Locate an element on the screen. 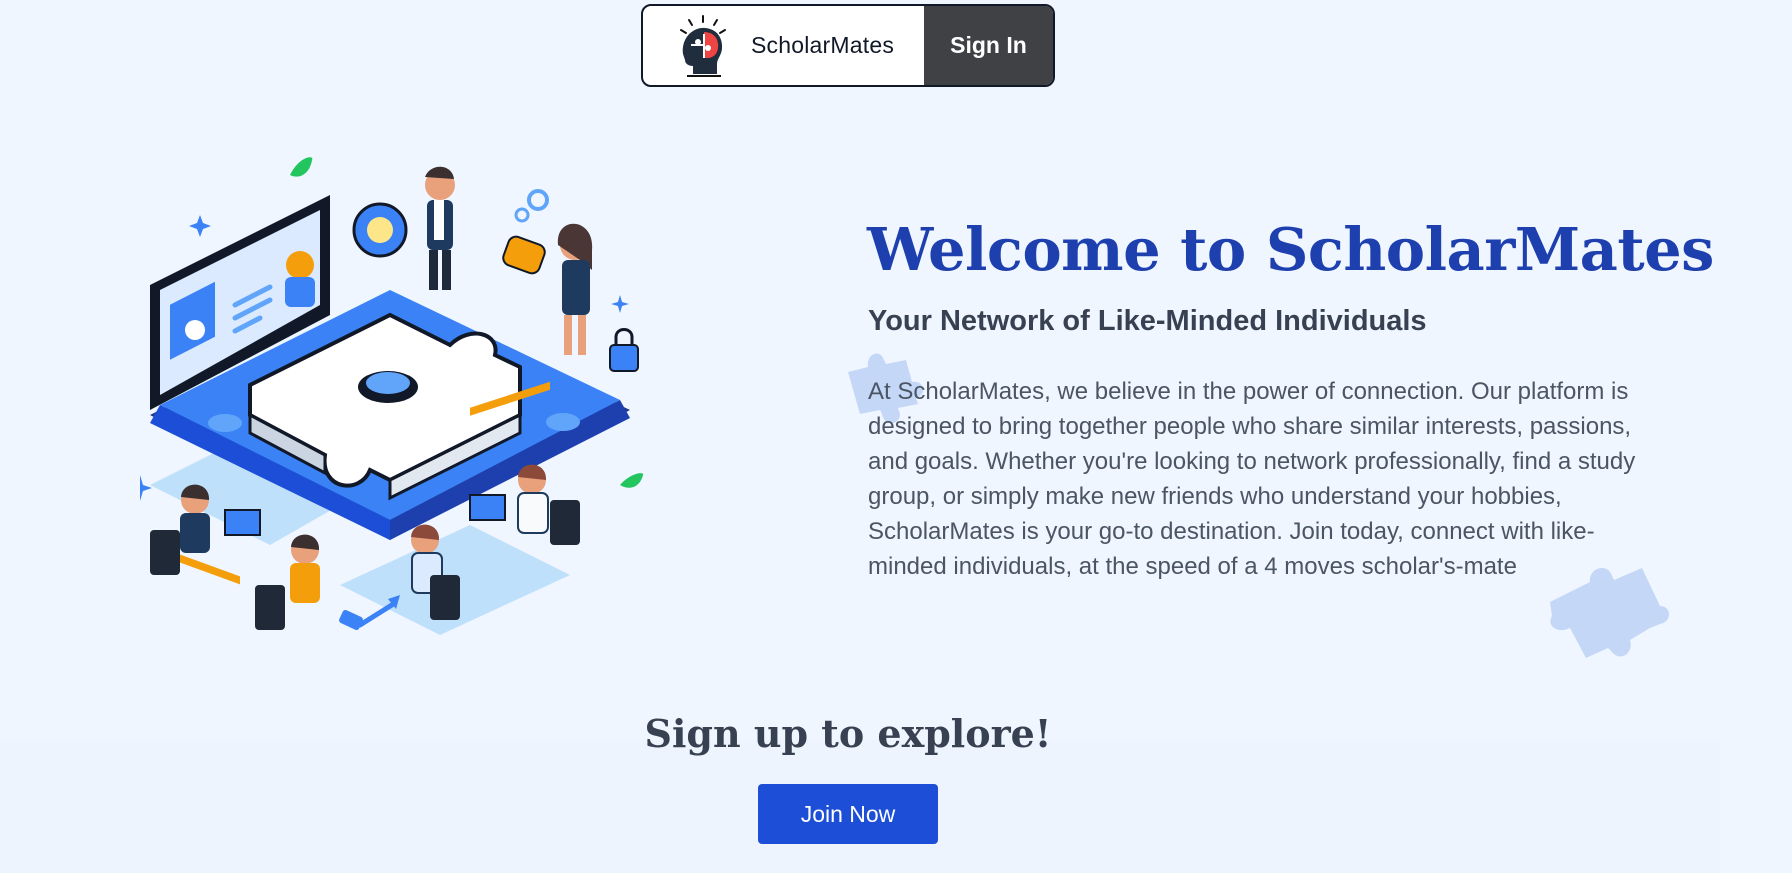  join-now-button: Join Now is located at coordinates (848, 814).